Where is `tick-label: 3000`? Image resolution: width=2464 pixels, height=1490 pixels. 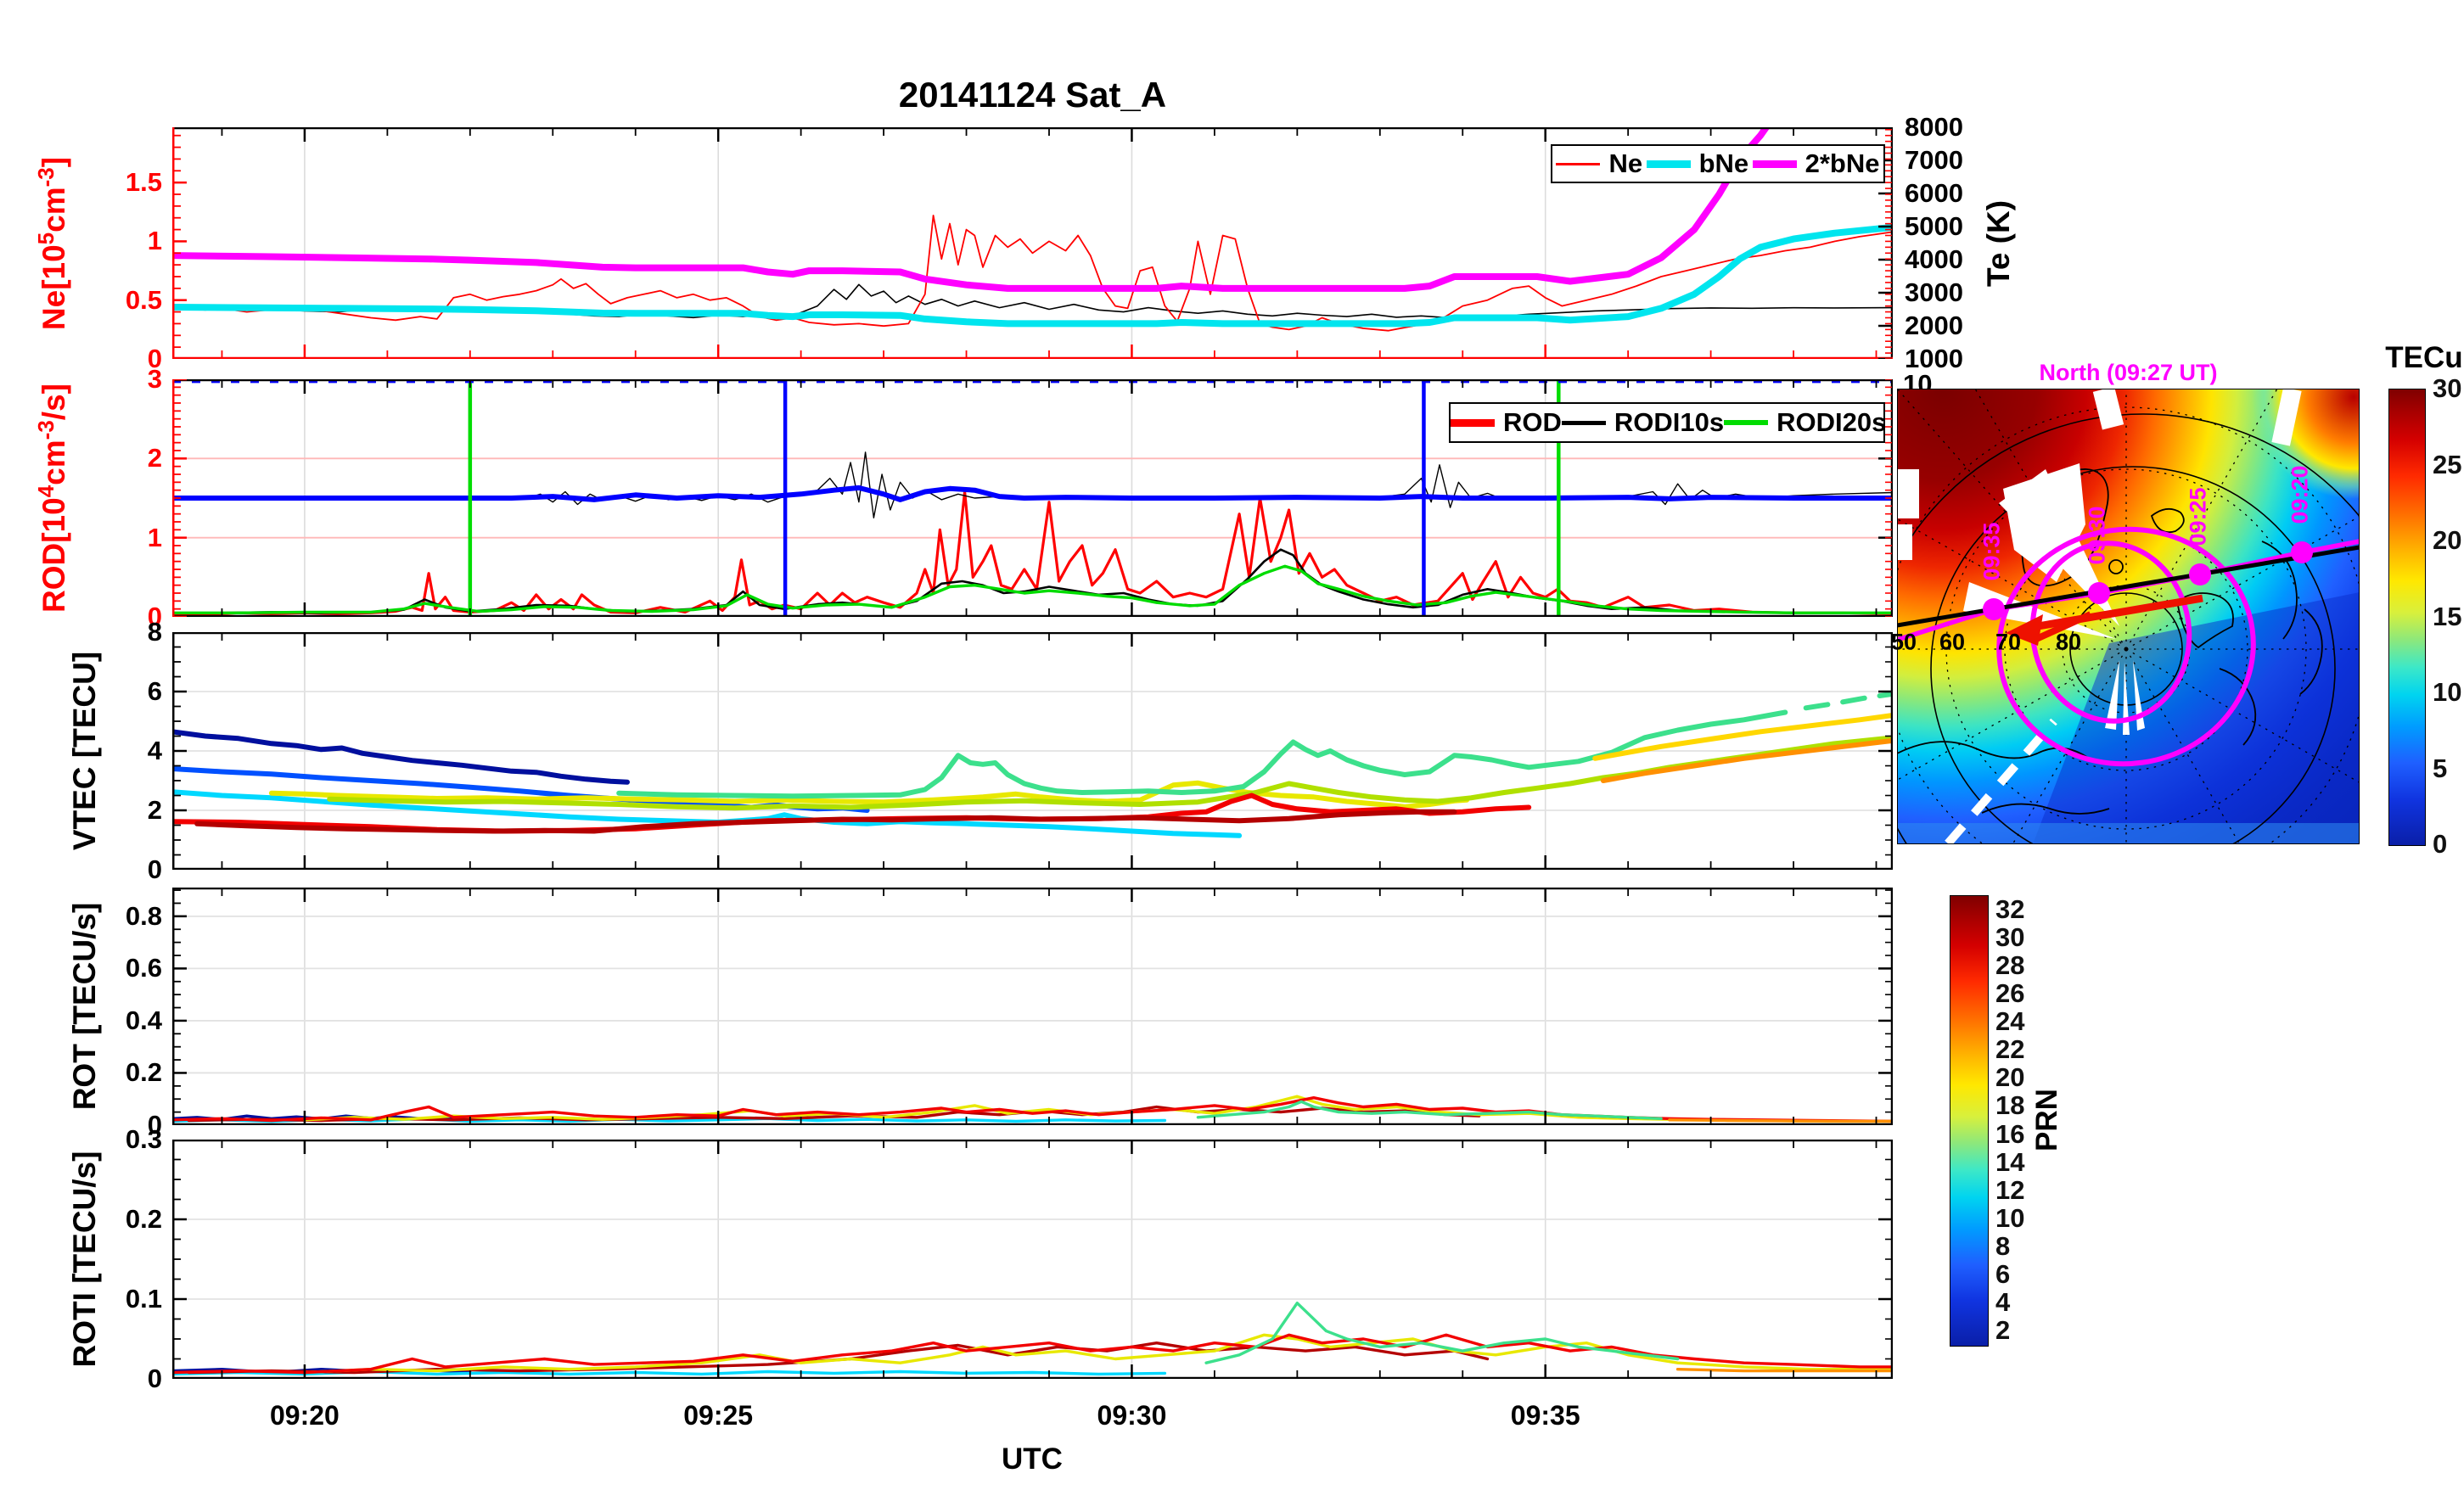 tick-label: 3000 is located at coordinates (1934, 292).